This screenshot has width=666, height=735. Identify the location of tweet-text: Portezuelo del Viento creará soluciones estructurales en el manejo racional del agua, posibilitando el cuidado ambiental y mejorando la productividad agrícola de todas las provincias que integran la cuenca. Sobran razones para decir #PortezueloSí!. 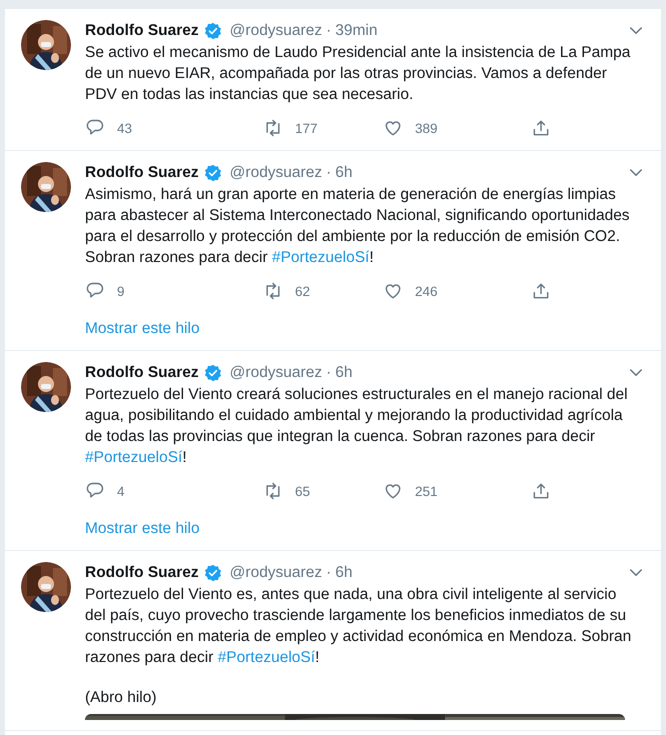
(357, 426).